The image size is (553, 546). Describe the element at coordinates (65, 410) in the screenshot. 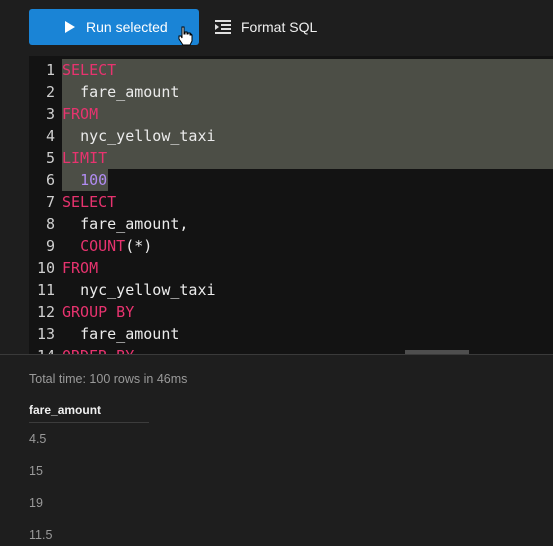

I see `column-header-fare-amount: fare_amount` at that location.